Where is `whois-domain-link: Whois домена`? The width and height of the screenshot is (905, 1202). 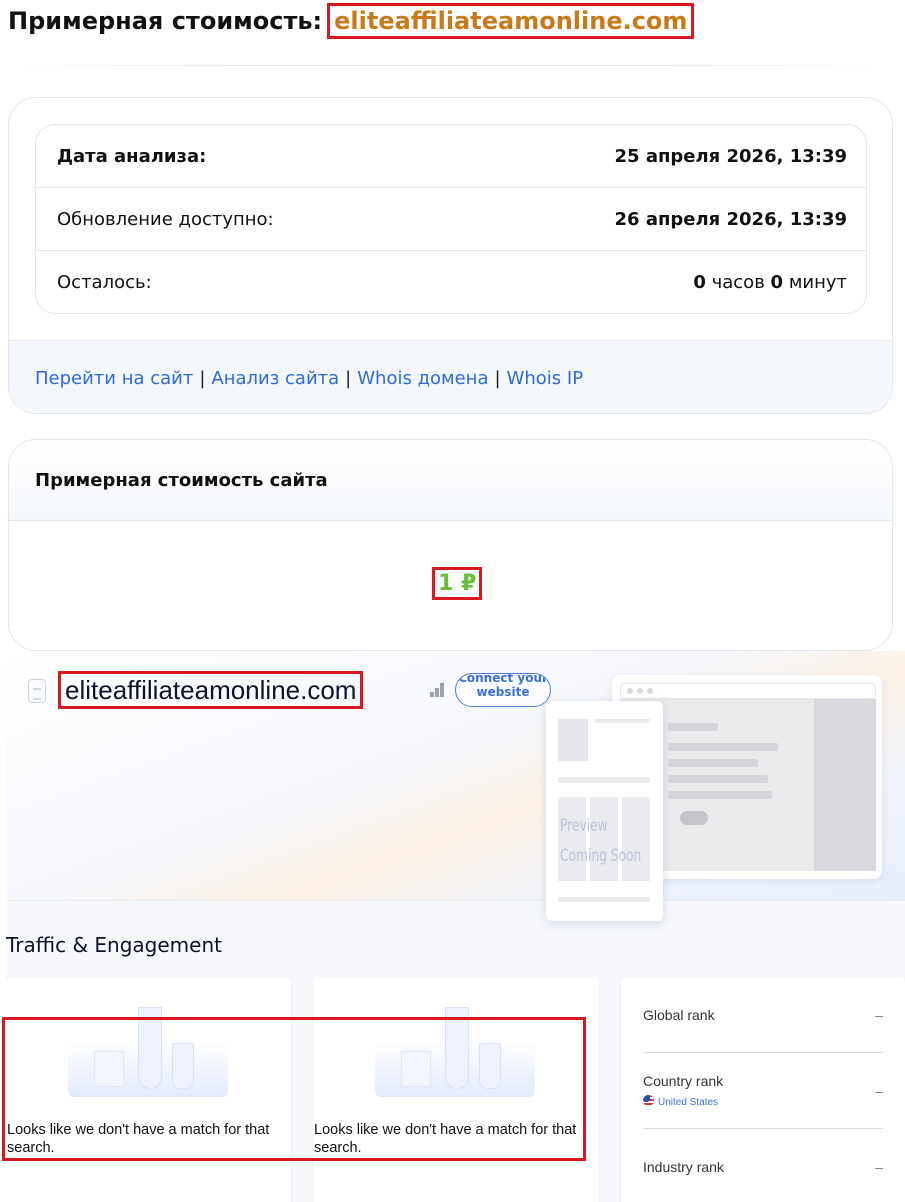 whois-domain-link: Whois домена is located at coordinates (422, 378).